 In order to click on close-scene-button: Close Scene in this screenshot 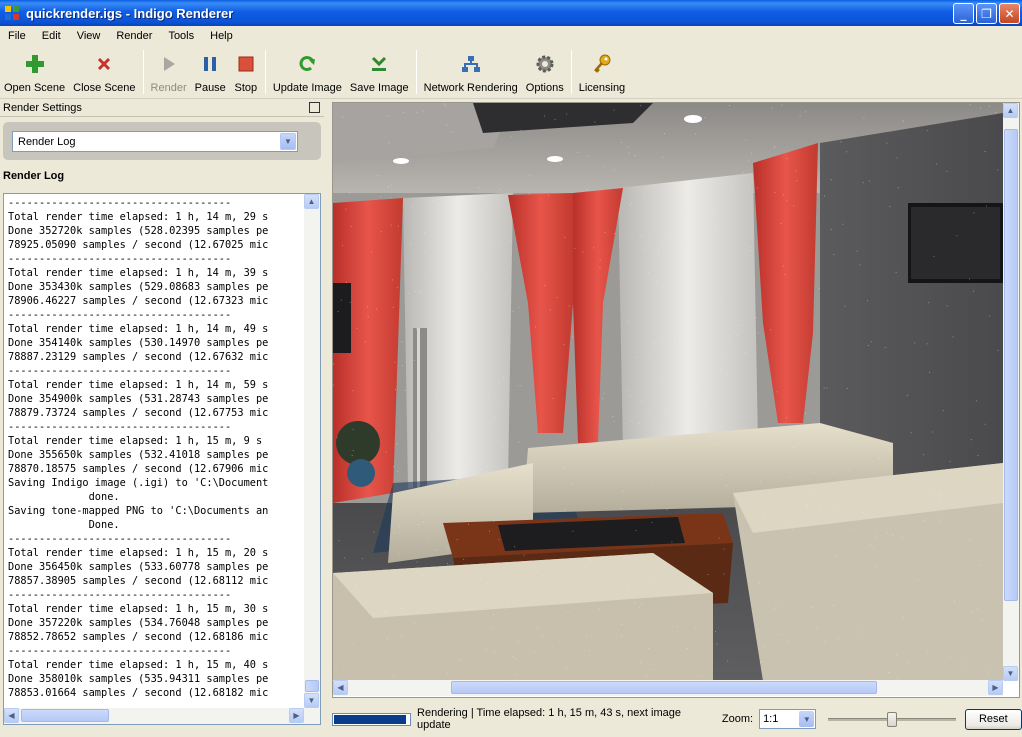, I will do `click(104, 72)`.